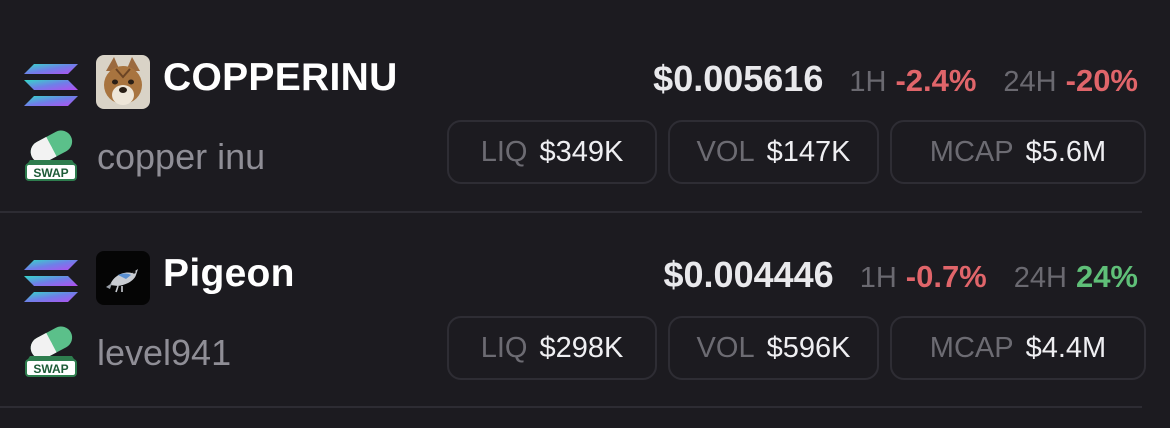  I want to click on market-cap-value: $4.4M, so click(1066, 347).